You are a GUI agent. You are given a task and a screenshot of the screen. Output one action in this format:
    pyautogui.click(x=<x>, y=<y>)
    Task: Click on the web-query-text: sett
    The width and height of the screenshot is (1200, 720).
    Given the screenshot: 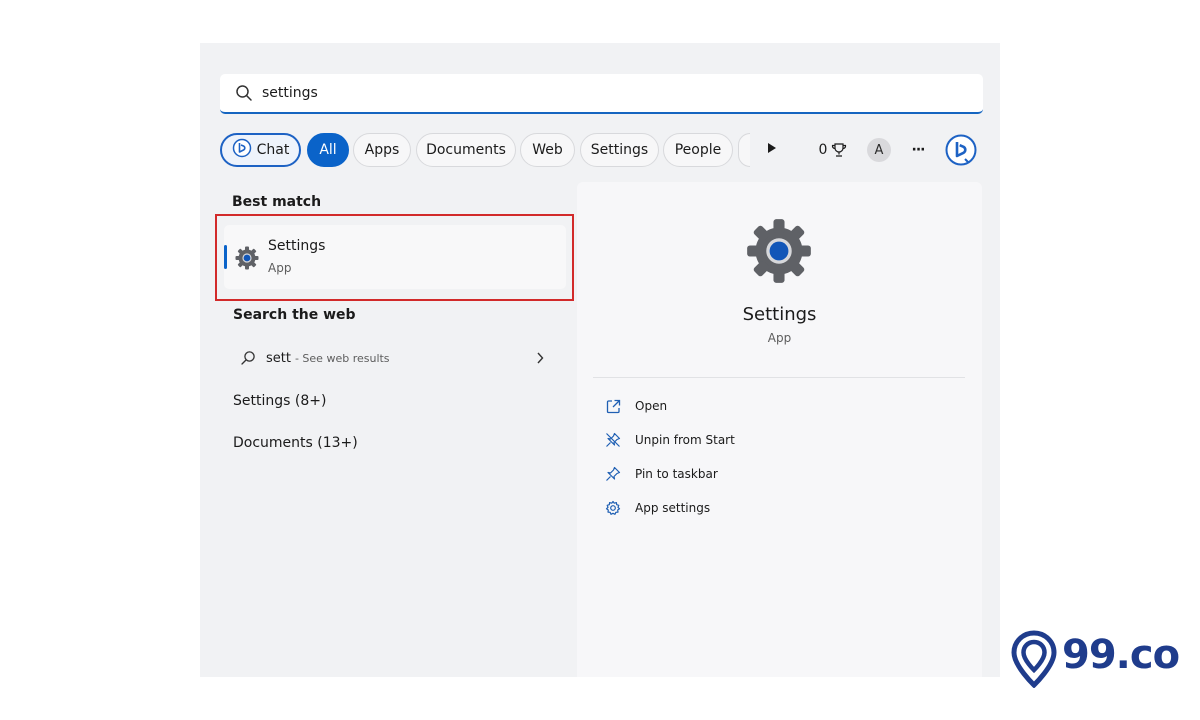 What is the action you would take?
    pyautogui.click(x=278, y=358)
    